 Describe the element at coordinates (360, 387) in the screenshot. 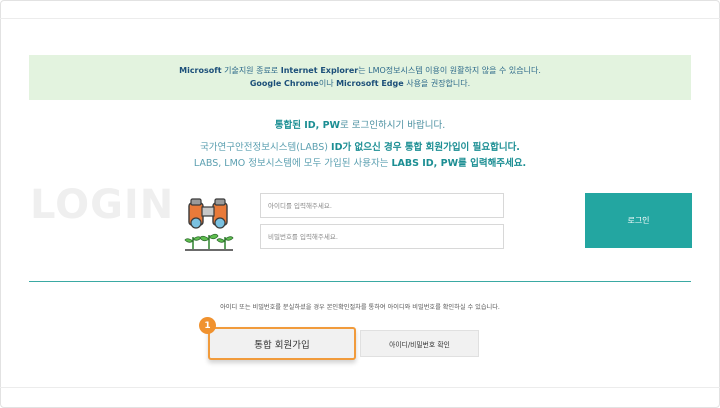

I see `bottom-divider` at that location.